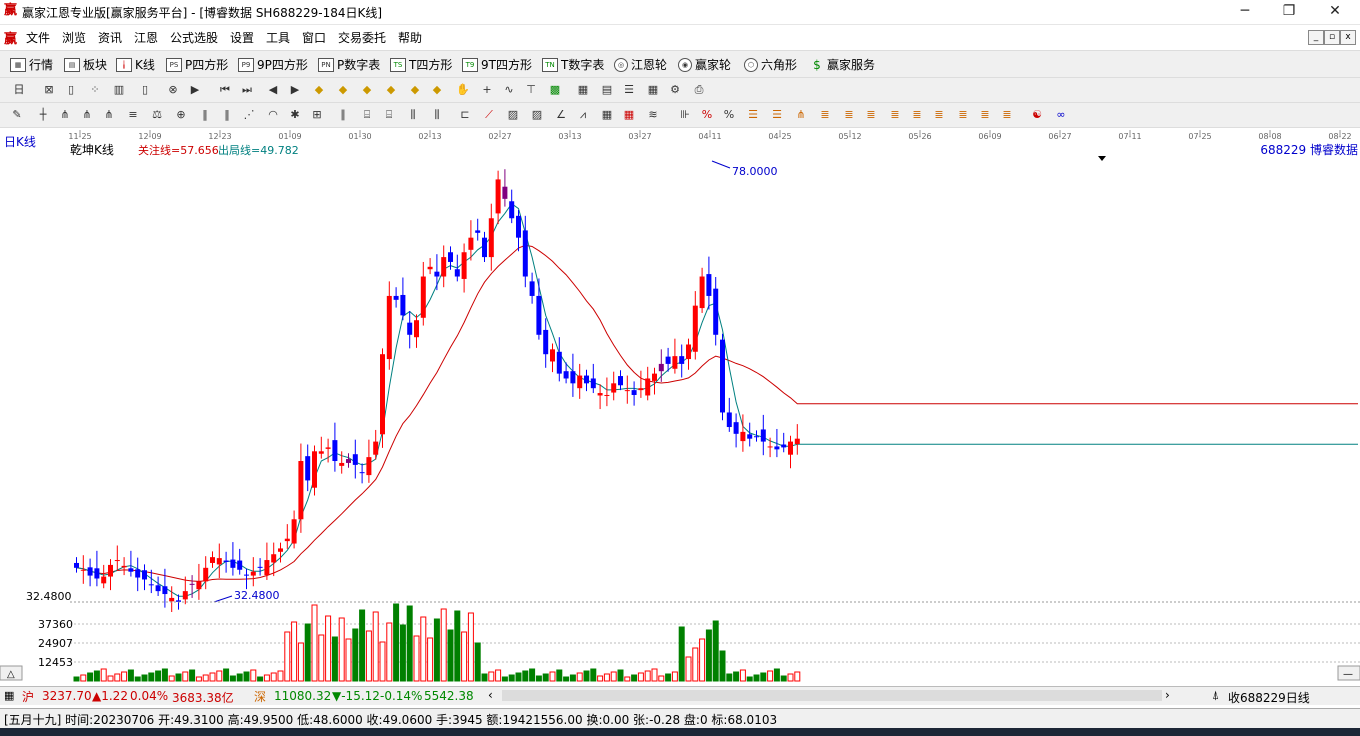 The width and height of the screenshot is (1360, 736). What do you see at coordinates (770, 64) in the screenshot?
I see `toolbar-hexagon-button: ⬡ 六角形` at bounding box center [770, 64].